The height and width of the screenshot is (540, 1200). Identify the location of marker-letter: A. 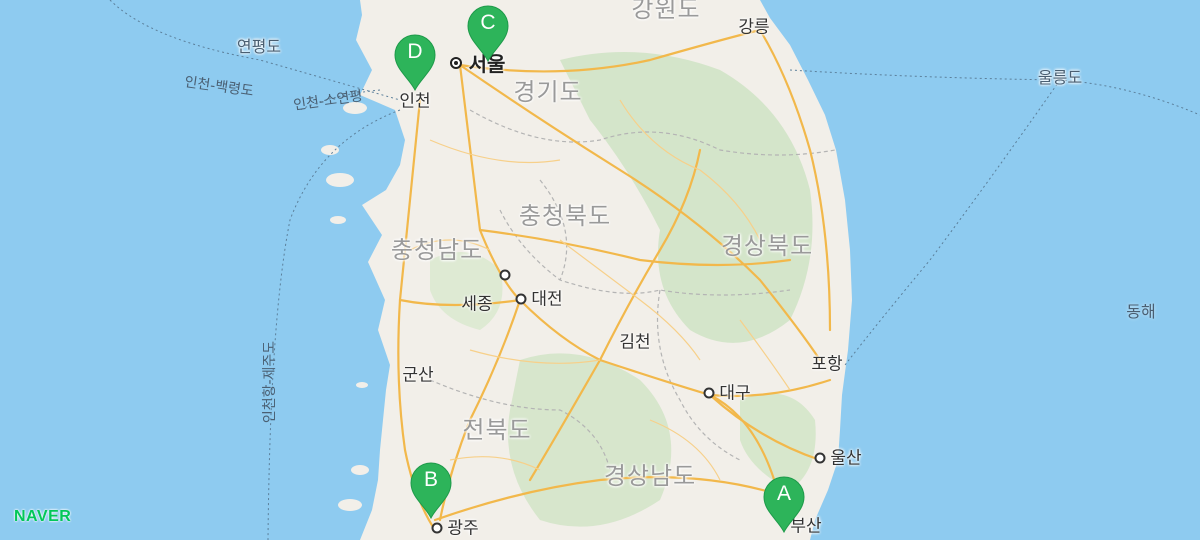
(783, 493).